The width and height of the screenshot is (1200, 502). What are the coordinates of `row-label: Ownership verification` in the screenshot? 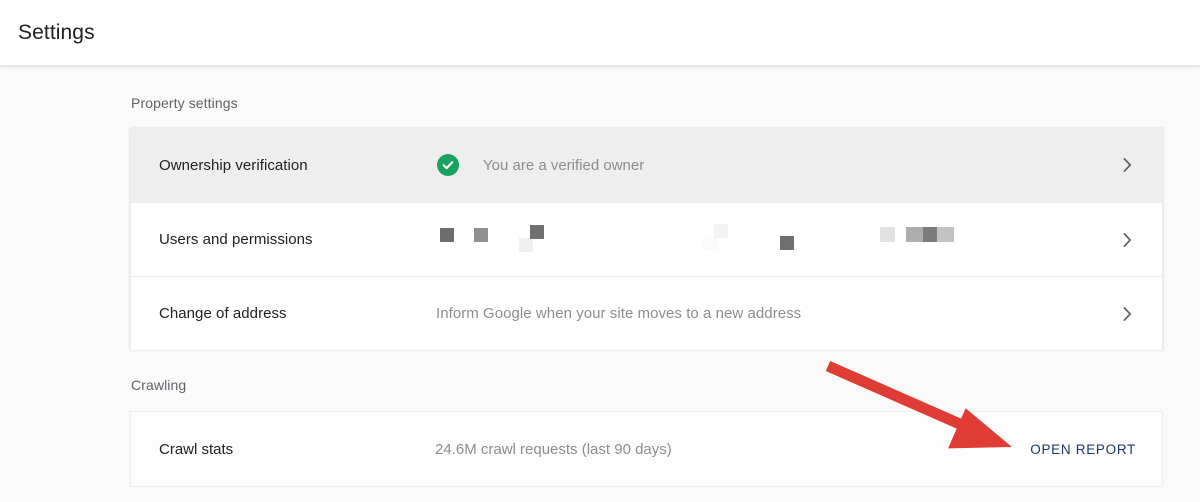 It's located at (233, 165).